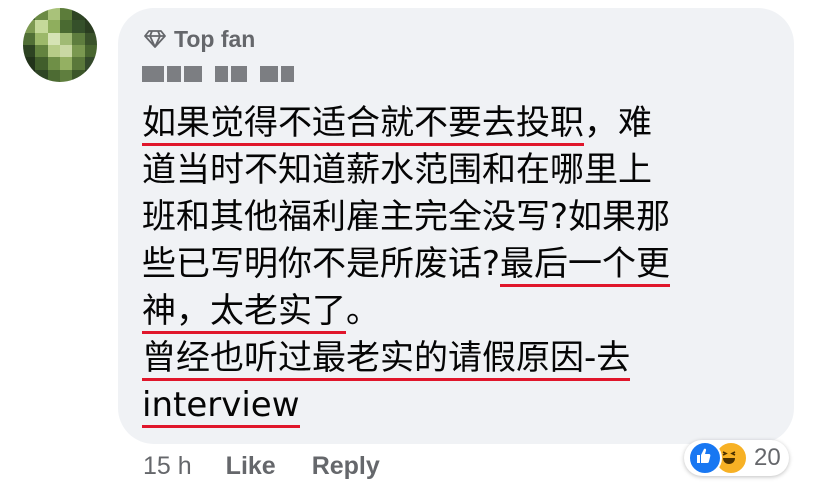 The height and width of the screenshot is (494, 828). What do you see at coordinates (363, 311) in the screenshot?
I see `comment-text-segment: 。` at bounding box center [363, 311].